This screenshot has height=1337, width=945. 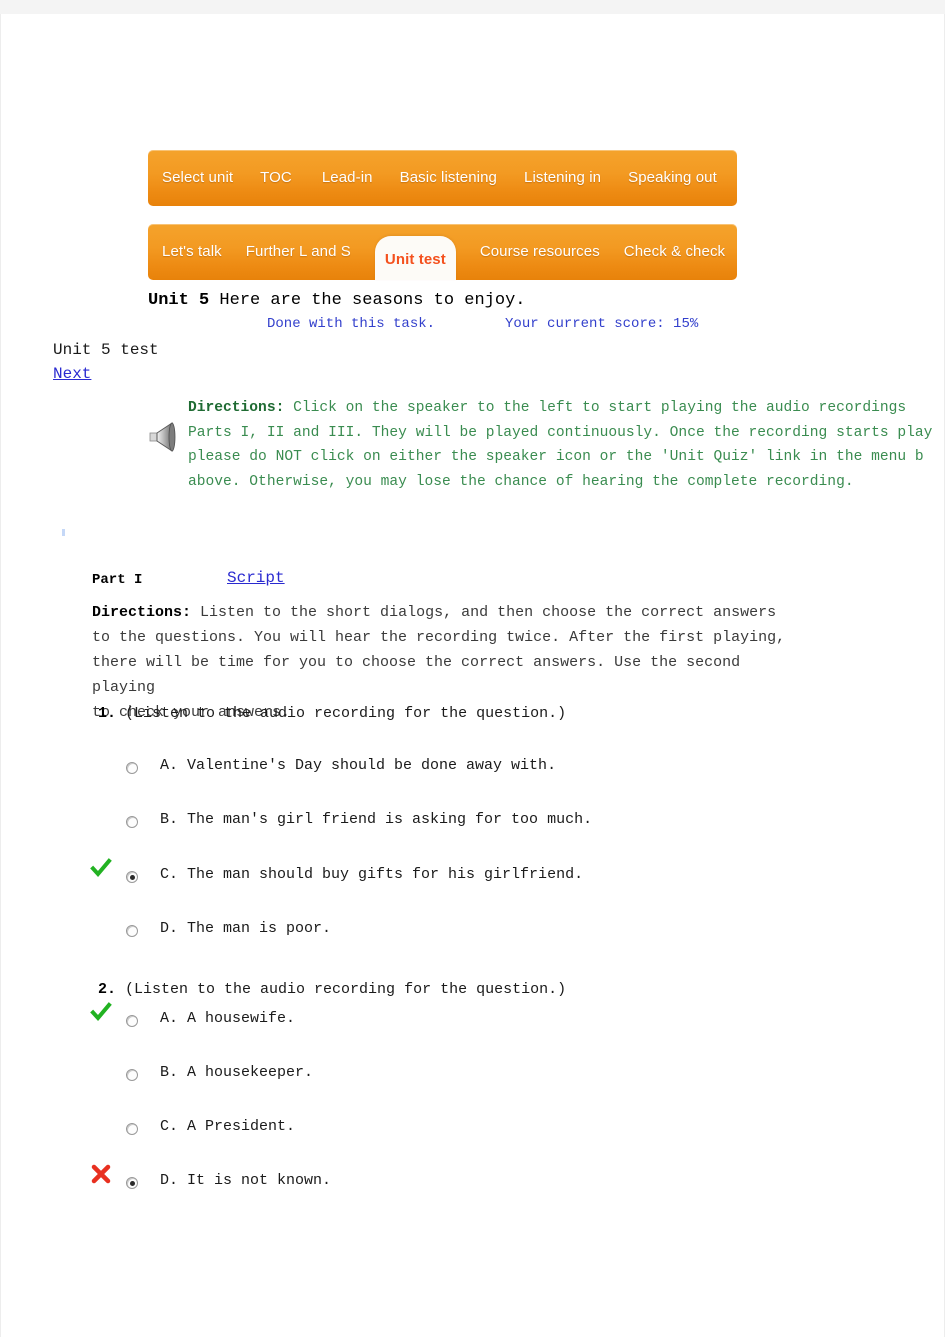 What do you see at coordinates (674, 252) in the screenshot?
I see `nav-tab-check-check: Check & check` at bounding box center [674, 252].